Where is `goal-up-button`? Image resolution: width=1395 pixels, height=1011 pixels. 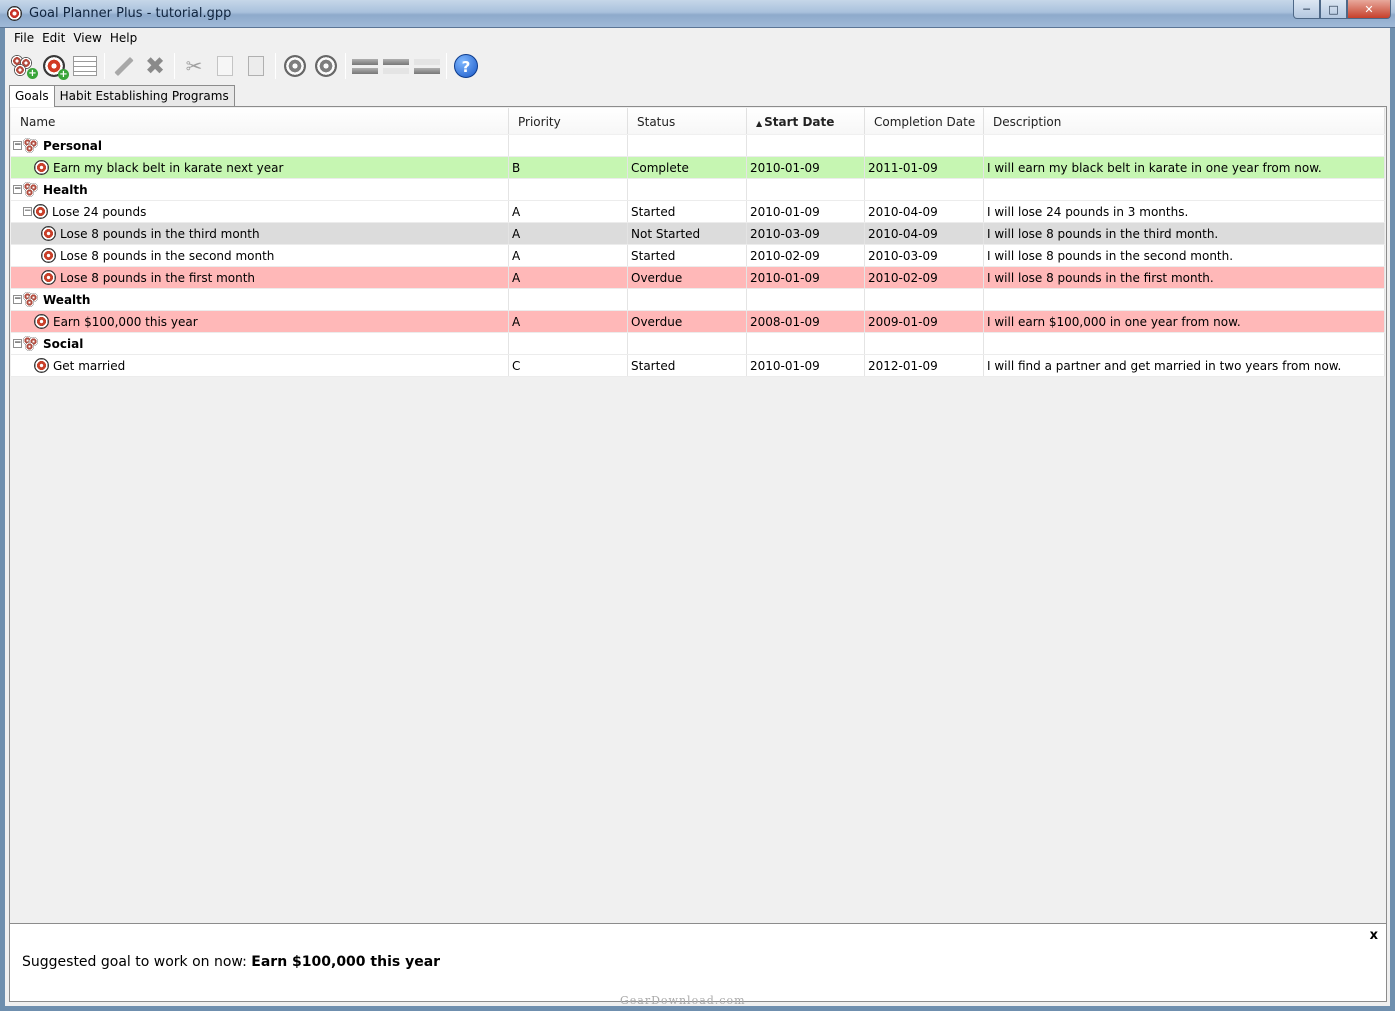
goal-up-button is located at coordinates (295, 66).